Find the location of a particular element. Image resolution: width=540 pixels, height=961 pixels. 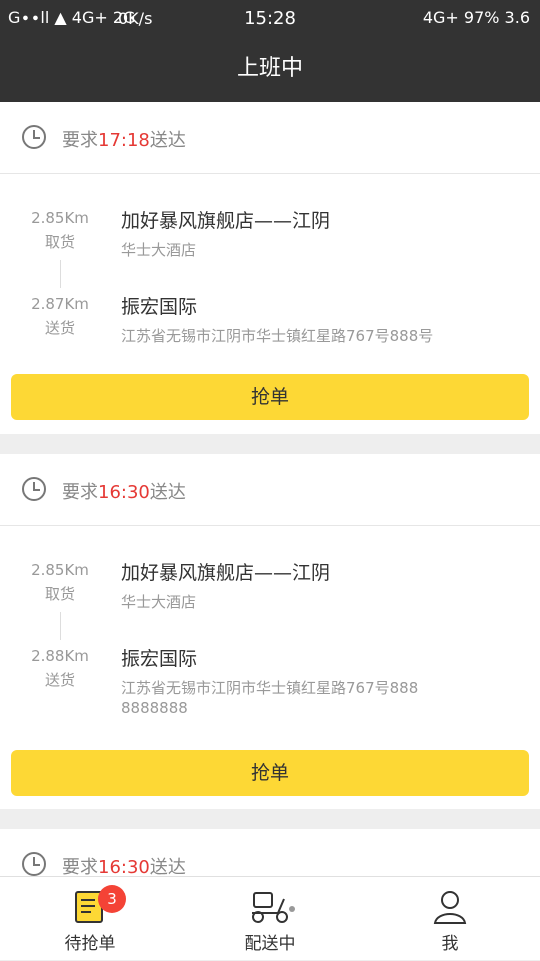

tab-delivering: 配送中 is located at coordinates (270, 919).